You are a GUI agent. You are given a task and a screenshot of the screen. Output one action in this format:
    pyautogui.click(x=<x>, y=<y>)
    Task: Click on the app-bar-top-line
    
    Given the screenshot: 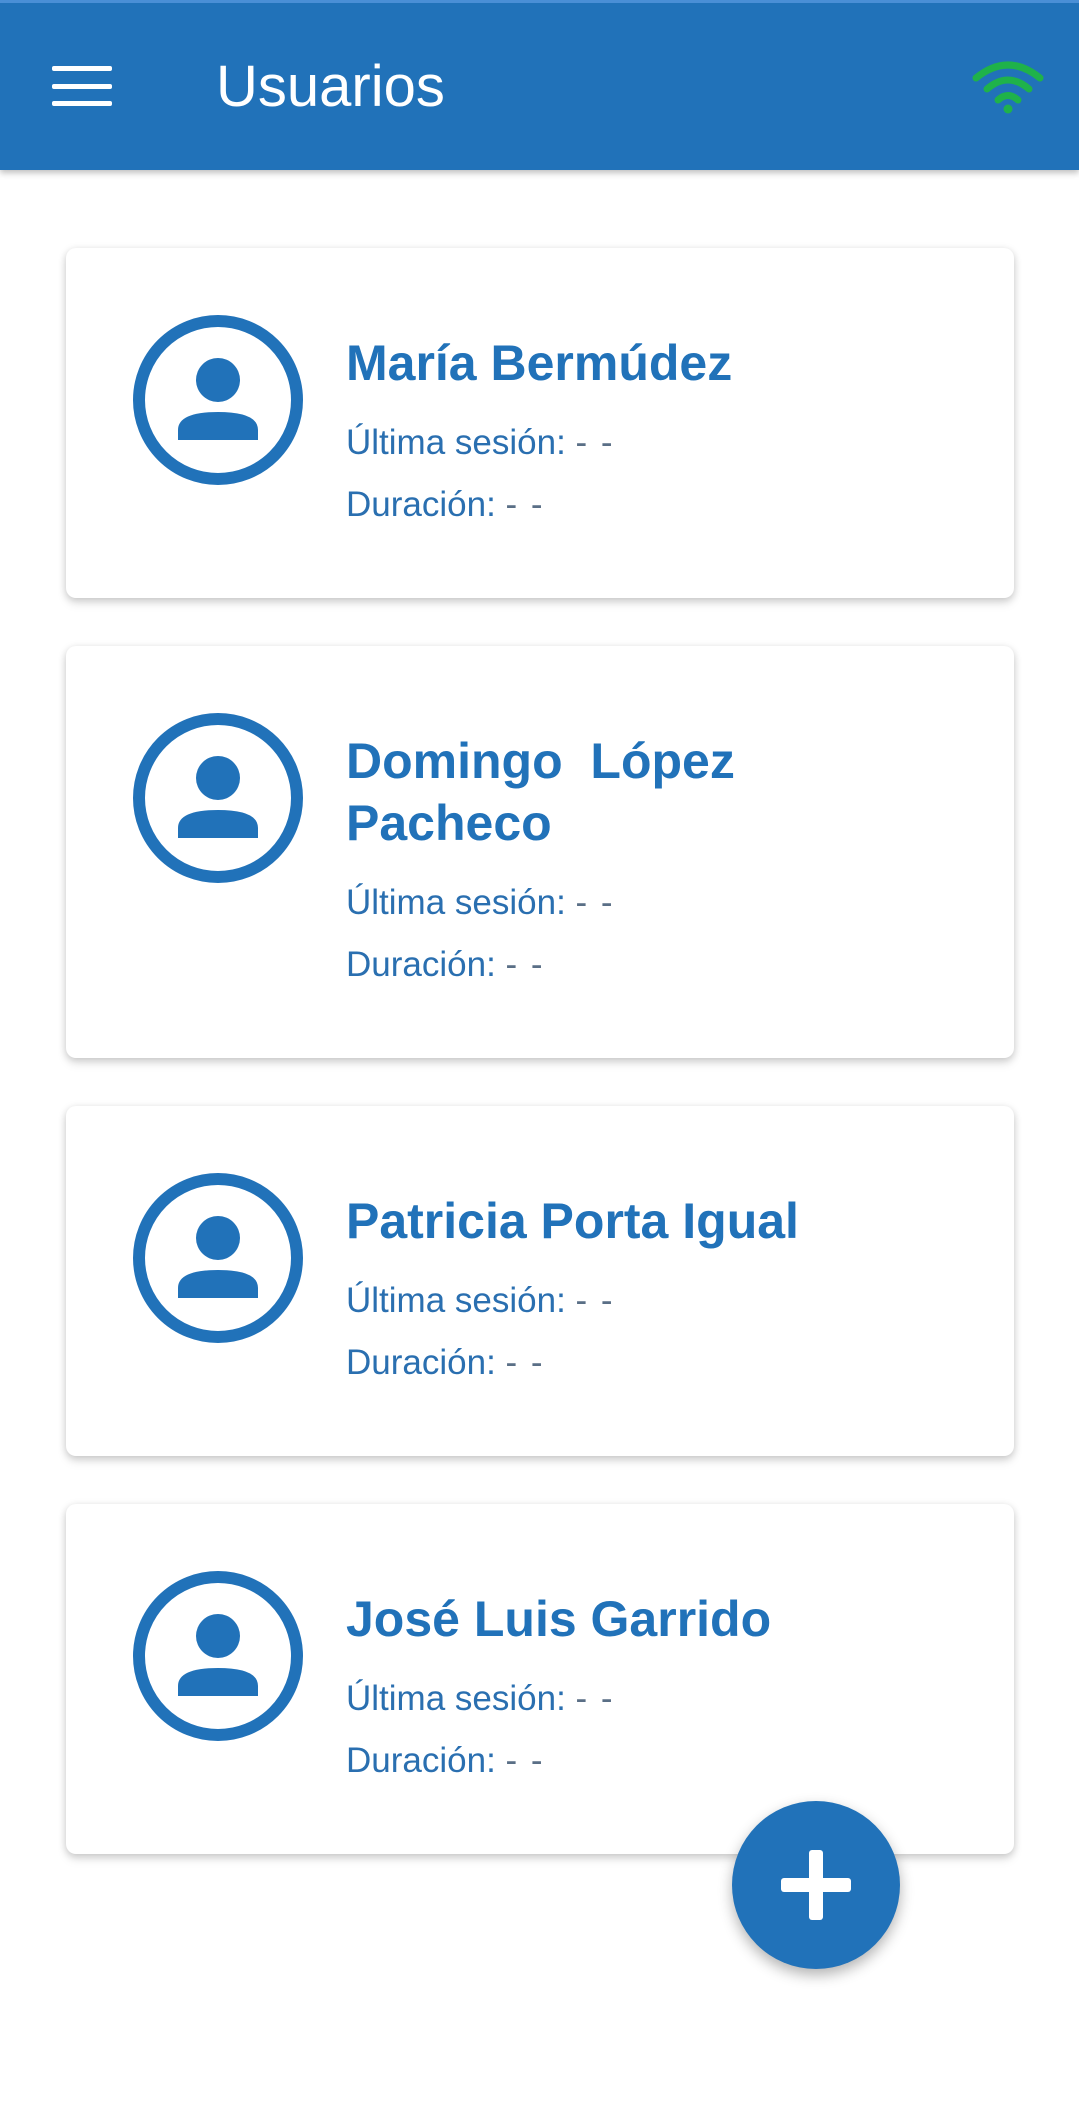 What is the action you would take?
    pyautogui.click(x=539, y=1)
    